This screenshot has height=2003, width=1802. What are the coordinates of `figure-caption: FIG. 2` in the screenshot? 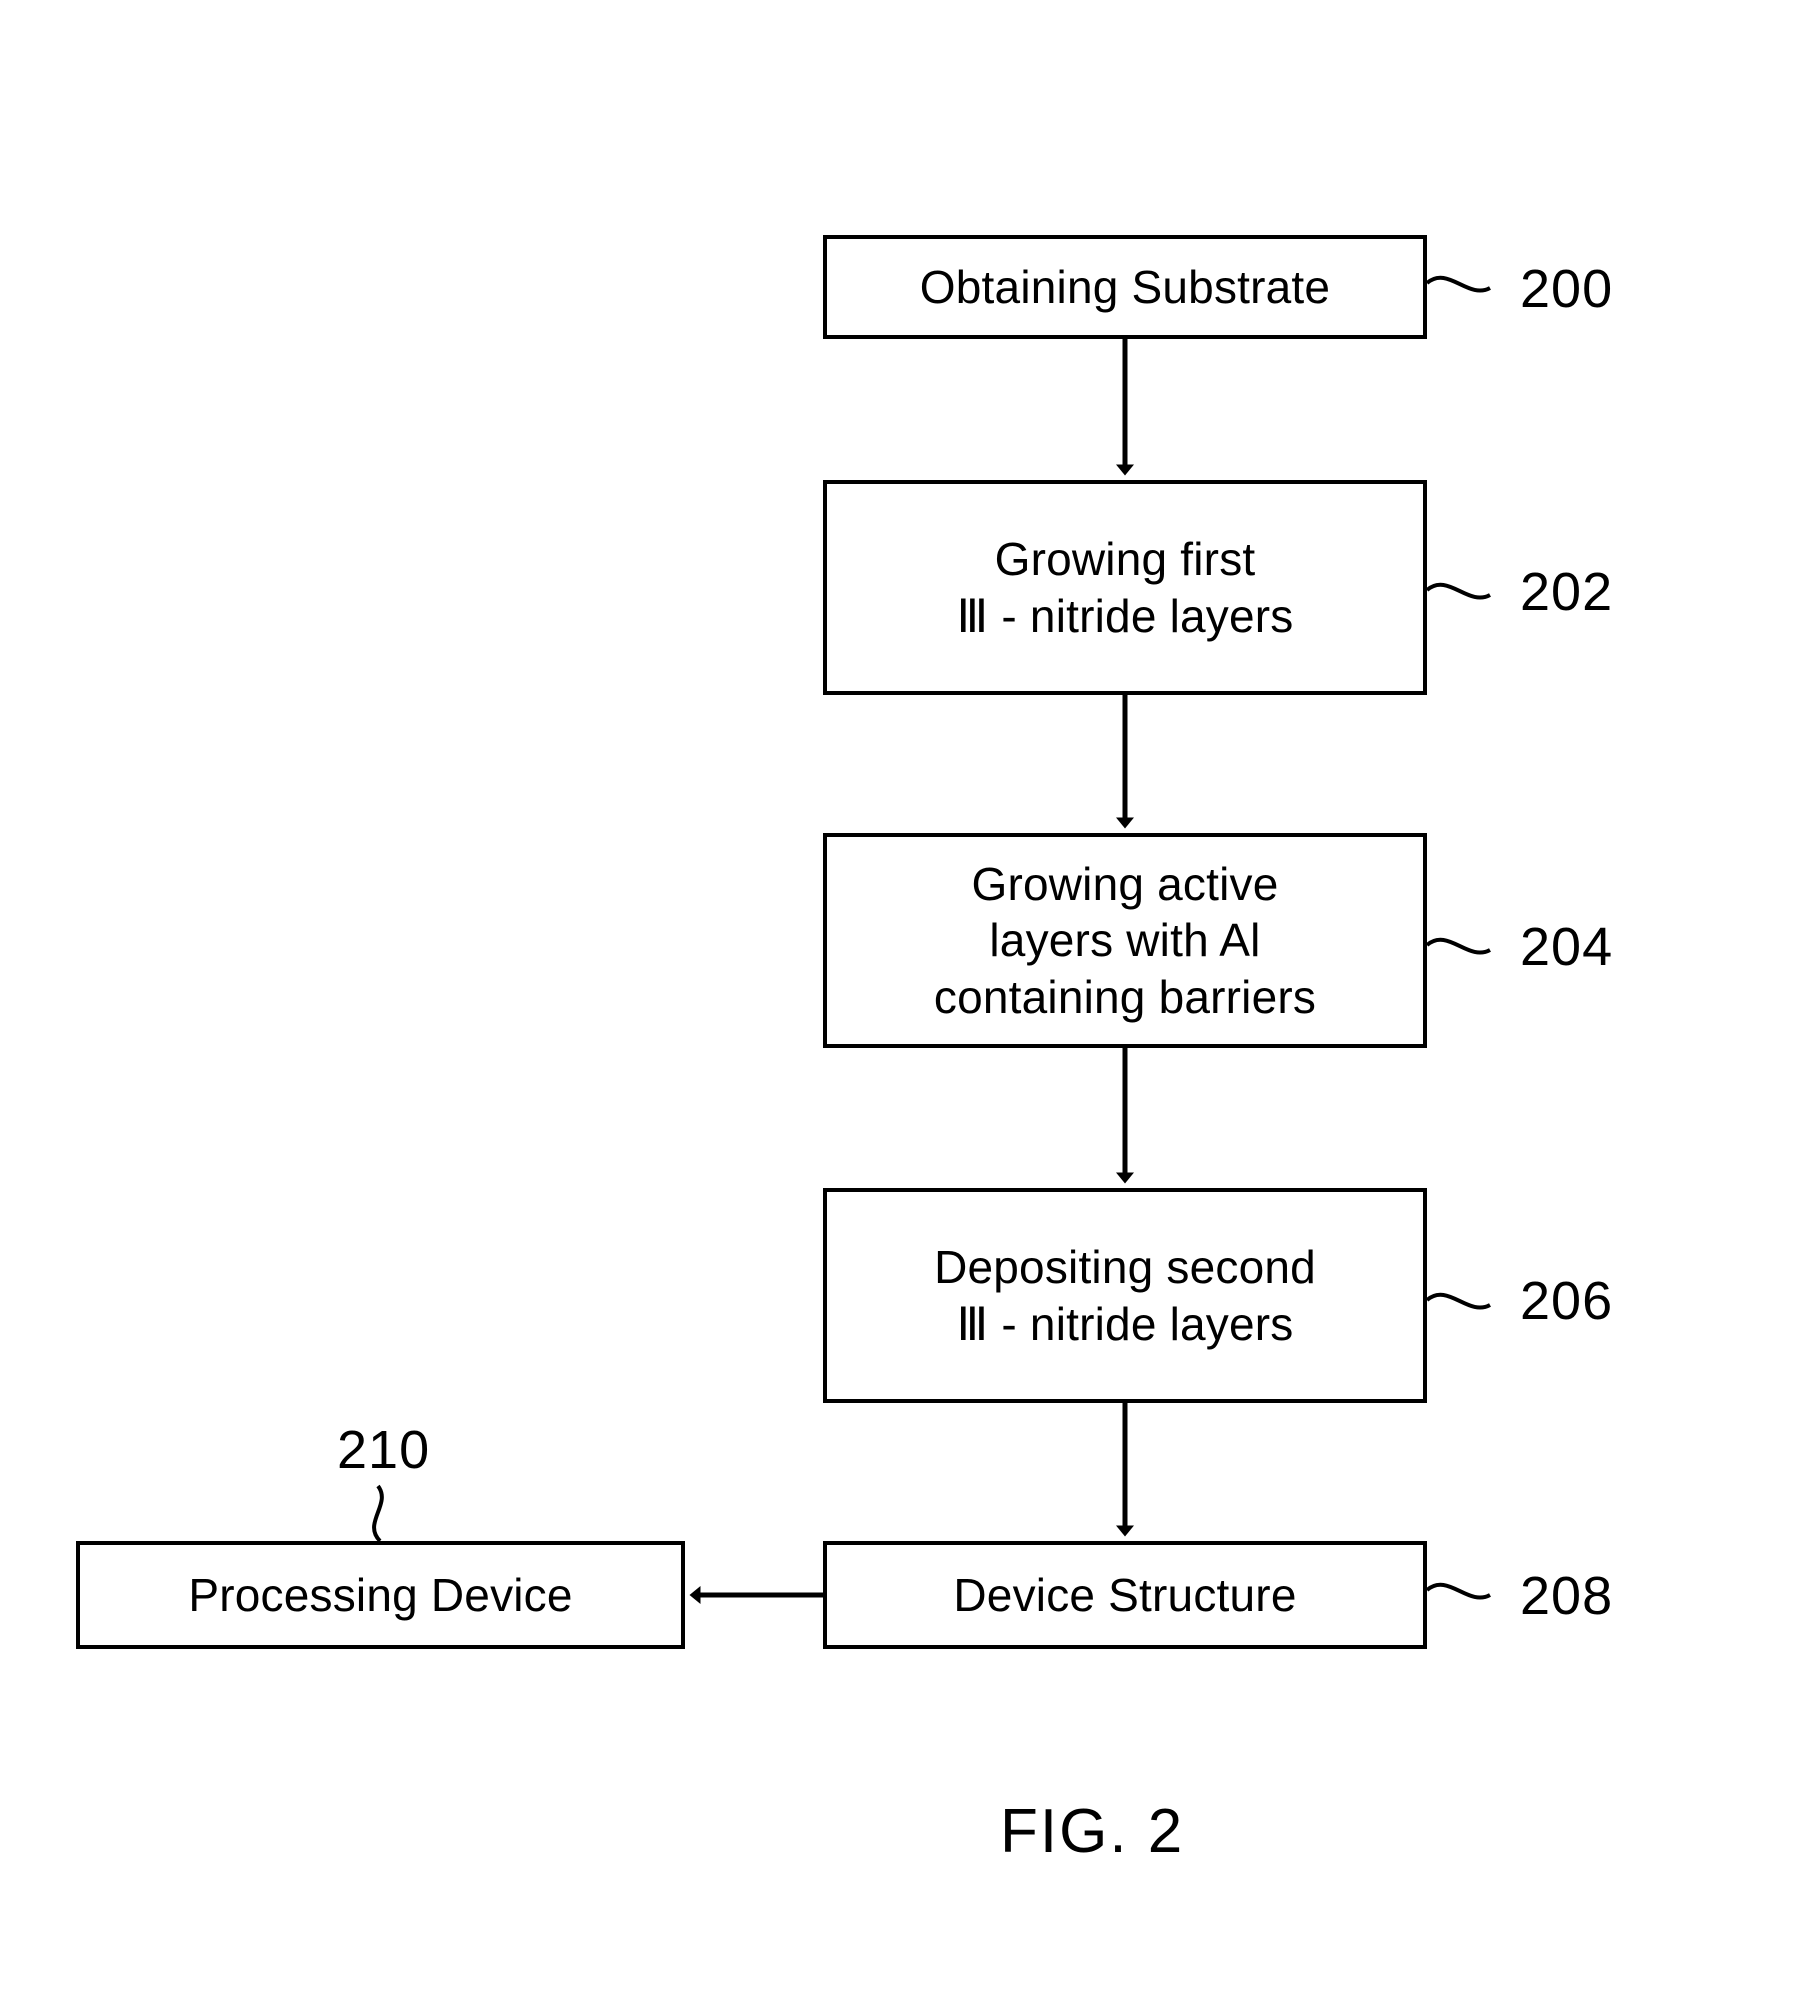 It's located at (1092, 1831).